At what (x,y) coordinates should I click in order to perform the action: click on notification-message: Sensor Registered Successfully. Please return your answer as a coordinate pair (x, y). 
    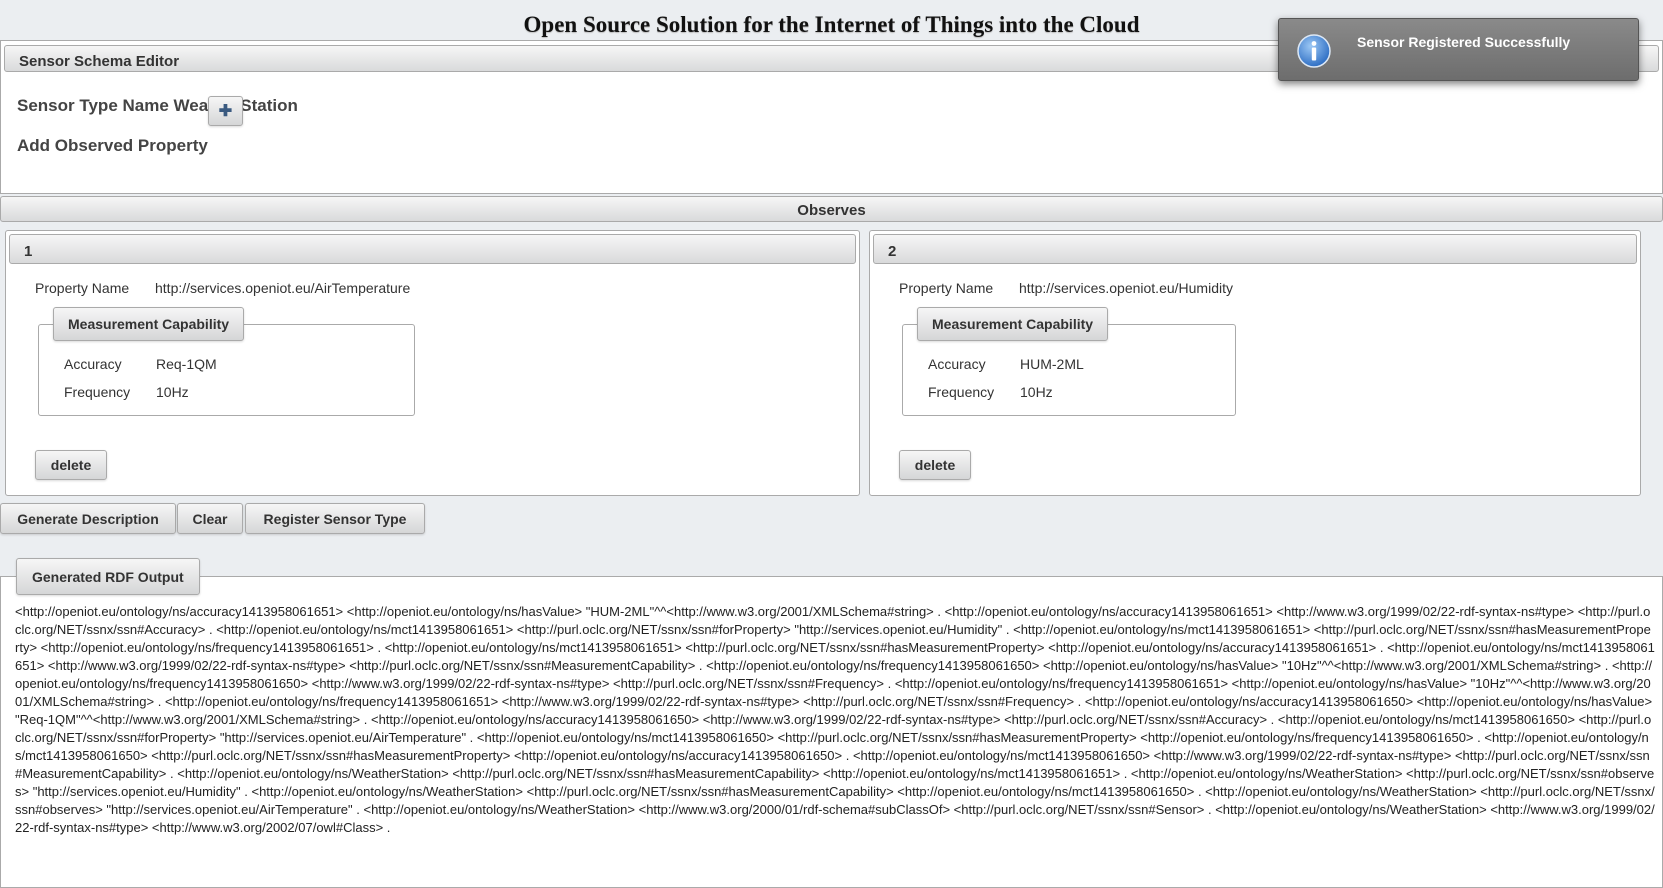
    Looking at the image, I should click on (1464, 42).